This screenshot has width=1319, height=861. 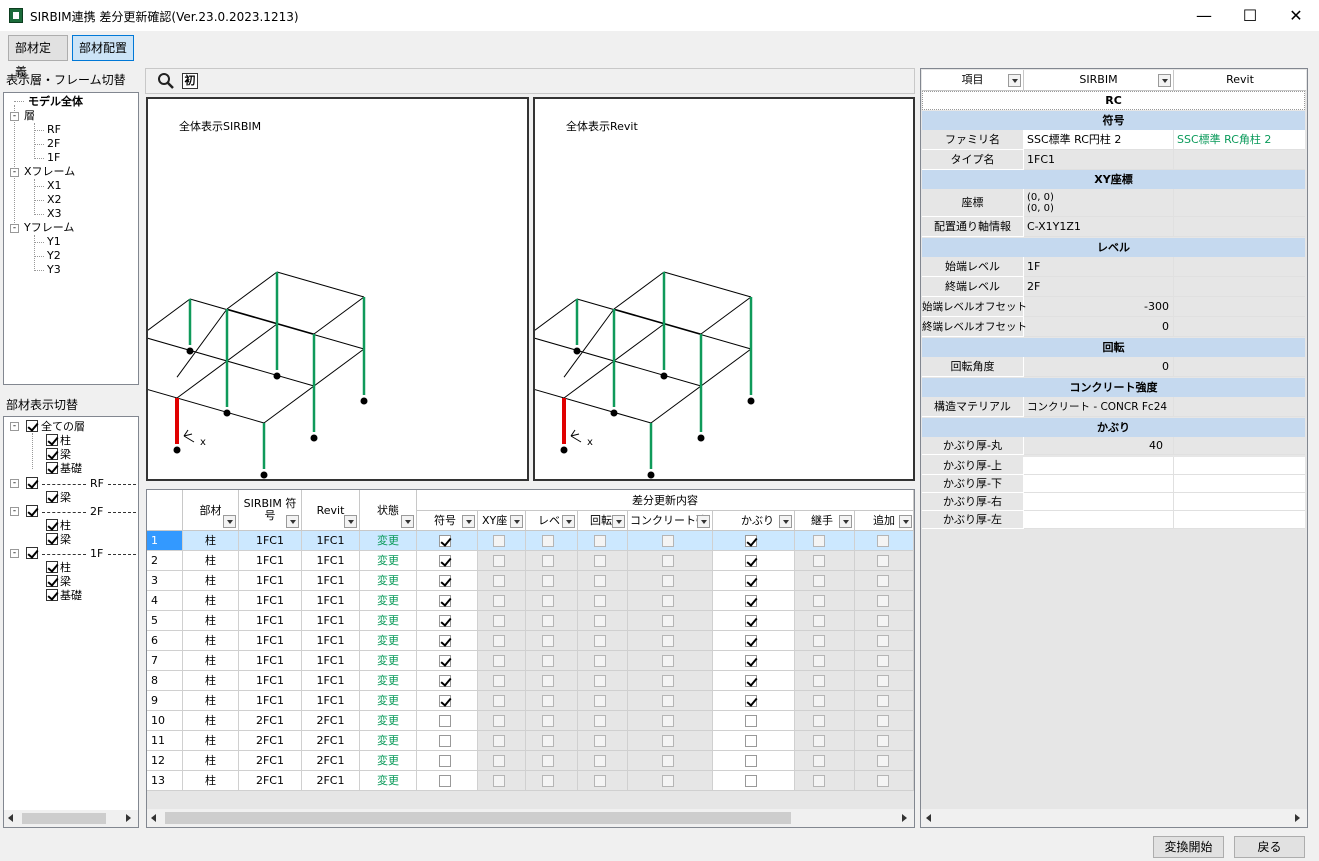 What do you see at coordinates (530, 701) in the screenshot?
I see `table-row: 9 柱 1FC1 1FC1 変更` at bounding box center [530, 701].